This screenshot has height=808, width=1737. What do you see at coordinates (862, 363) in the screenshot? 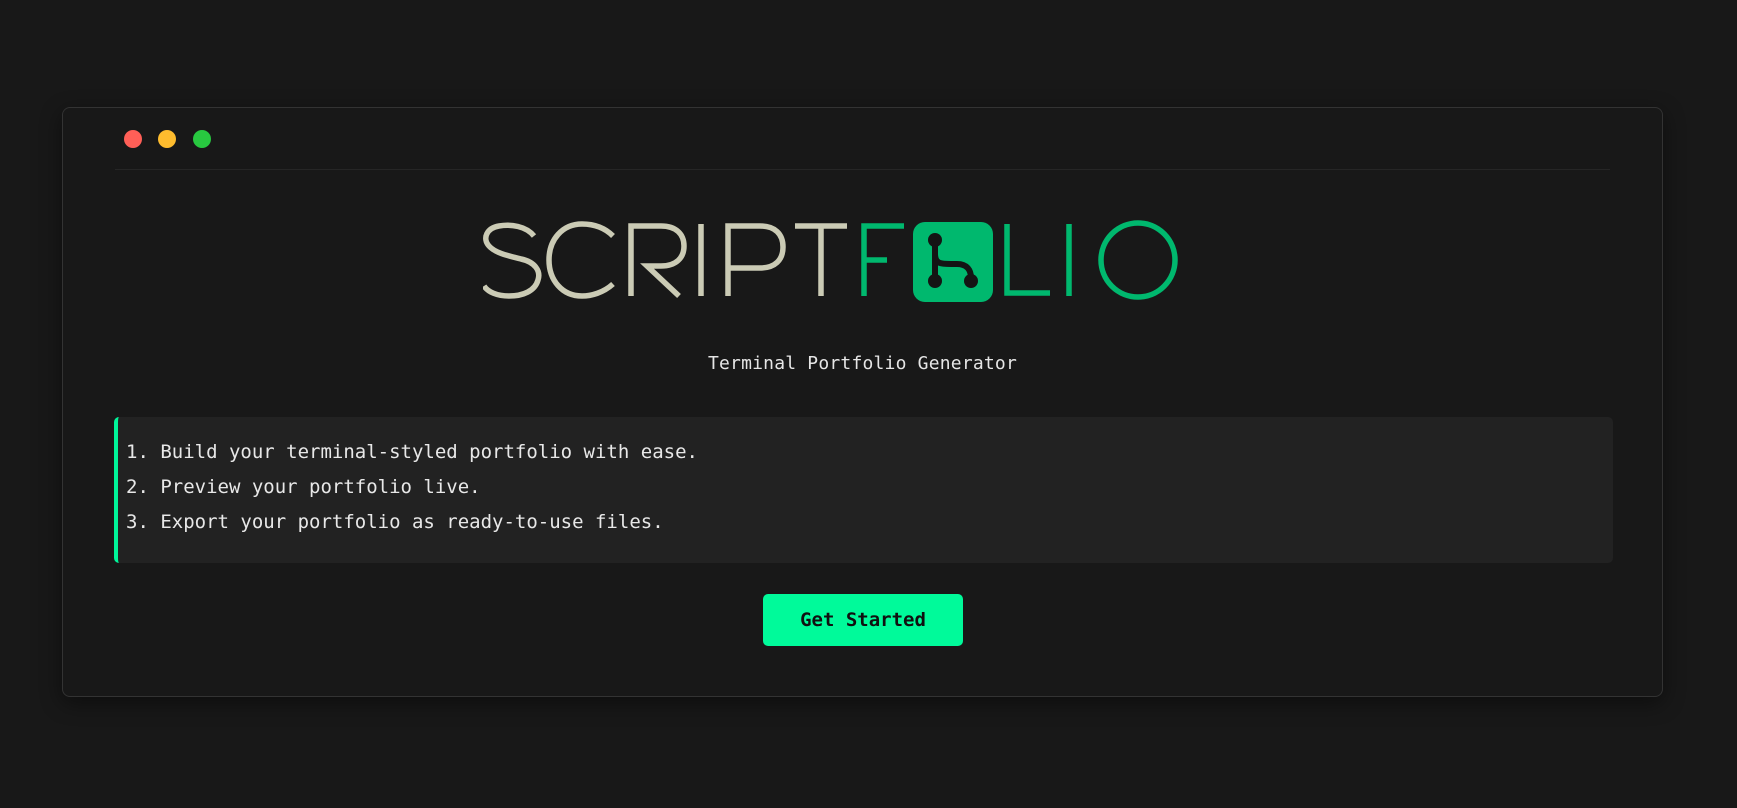
I see `page-subtitle: Terminal Portfolio Generator` at bounding box center [862, 363].